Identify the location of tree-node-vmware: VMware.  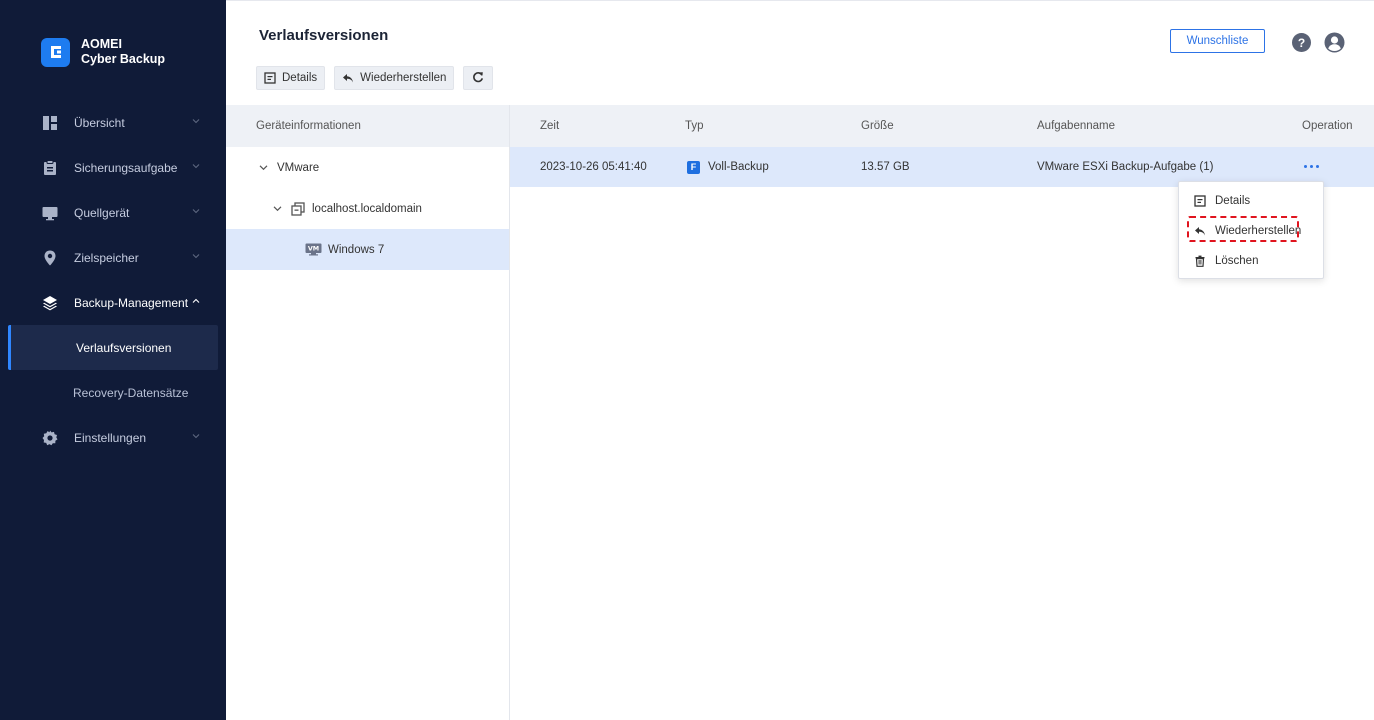
(367, 167).